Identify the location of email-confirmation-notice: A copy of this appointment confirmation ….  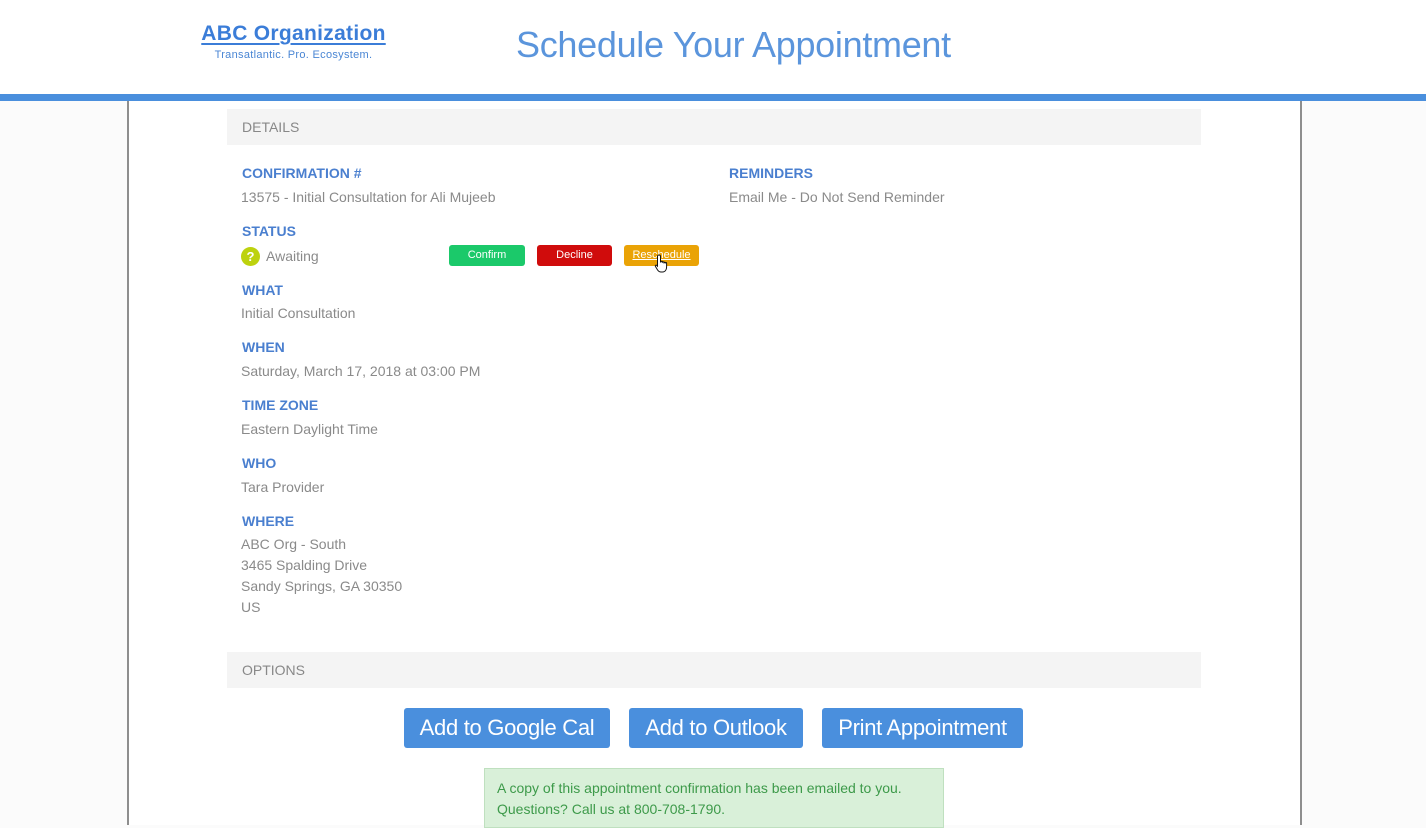
(714, 798).